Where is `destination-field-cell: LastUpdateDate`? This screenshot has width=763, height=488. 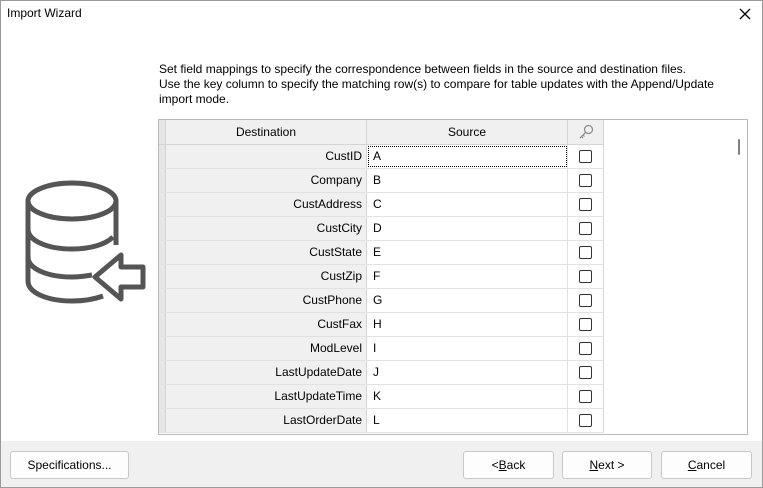
destination-field-cell: LastUpdateDate is located at coordinates (266, 372).